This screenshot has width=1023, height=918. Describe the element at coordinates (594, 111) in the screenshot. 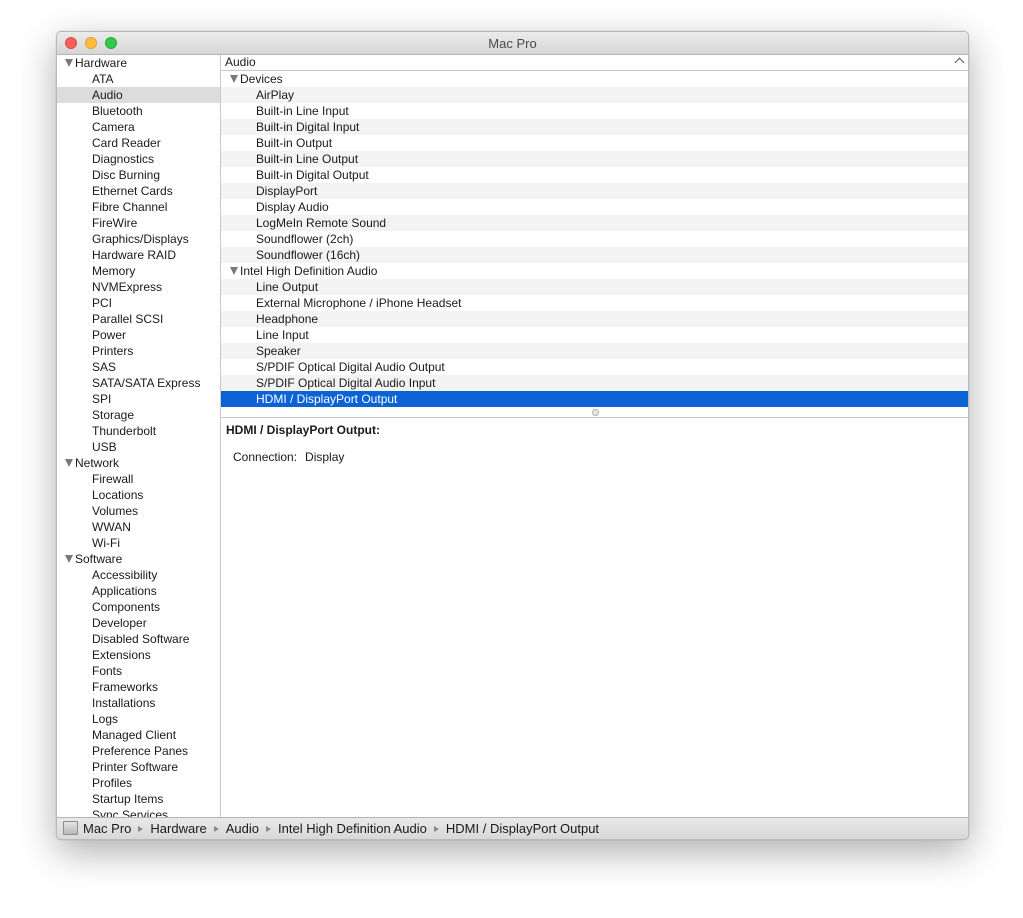

I see `table-row: Built-in Line Input` at that location.